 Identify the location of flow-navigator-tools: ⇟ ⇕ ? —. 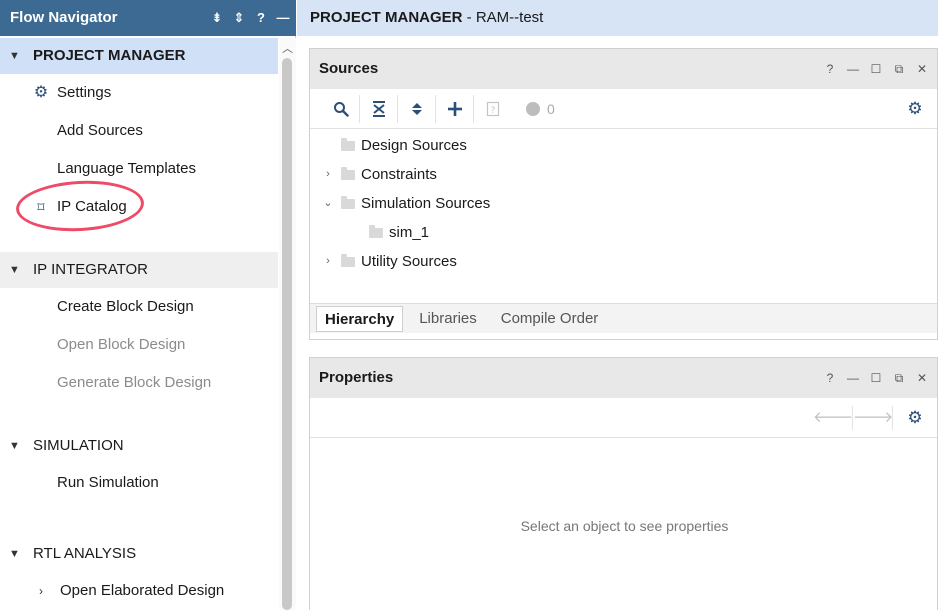
(250, 18).